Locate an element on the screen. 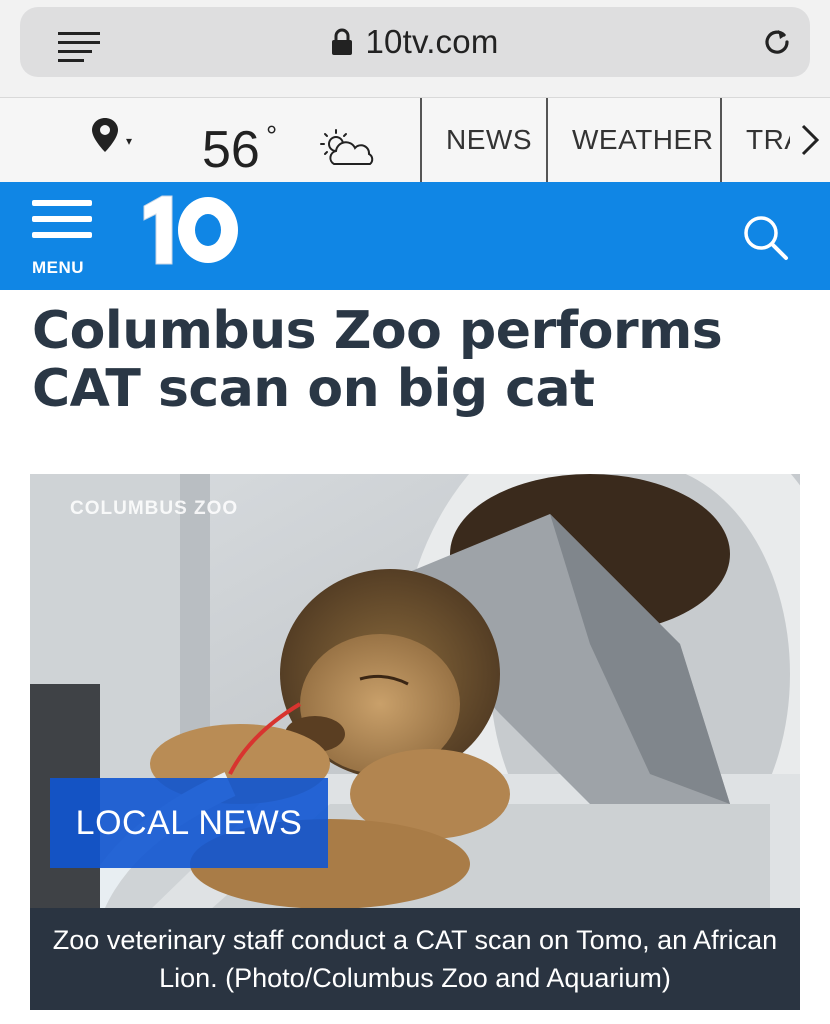 The image size is (830, 1024). menu-label: MENU is located at coordinates (58, 268).